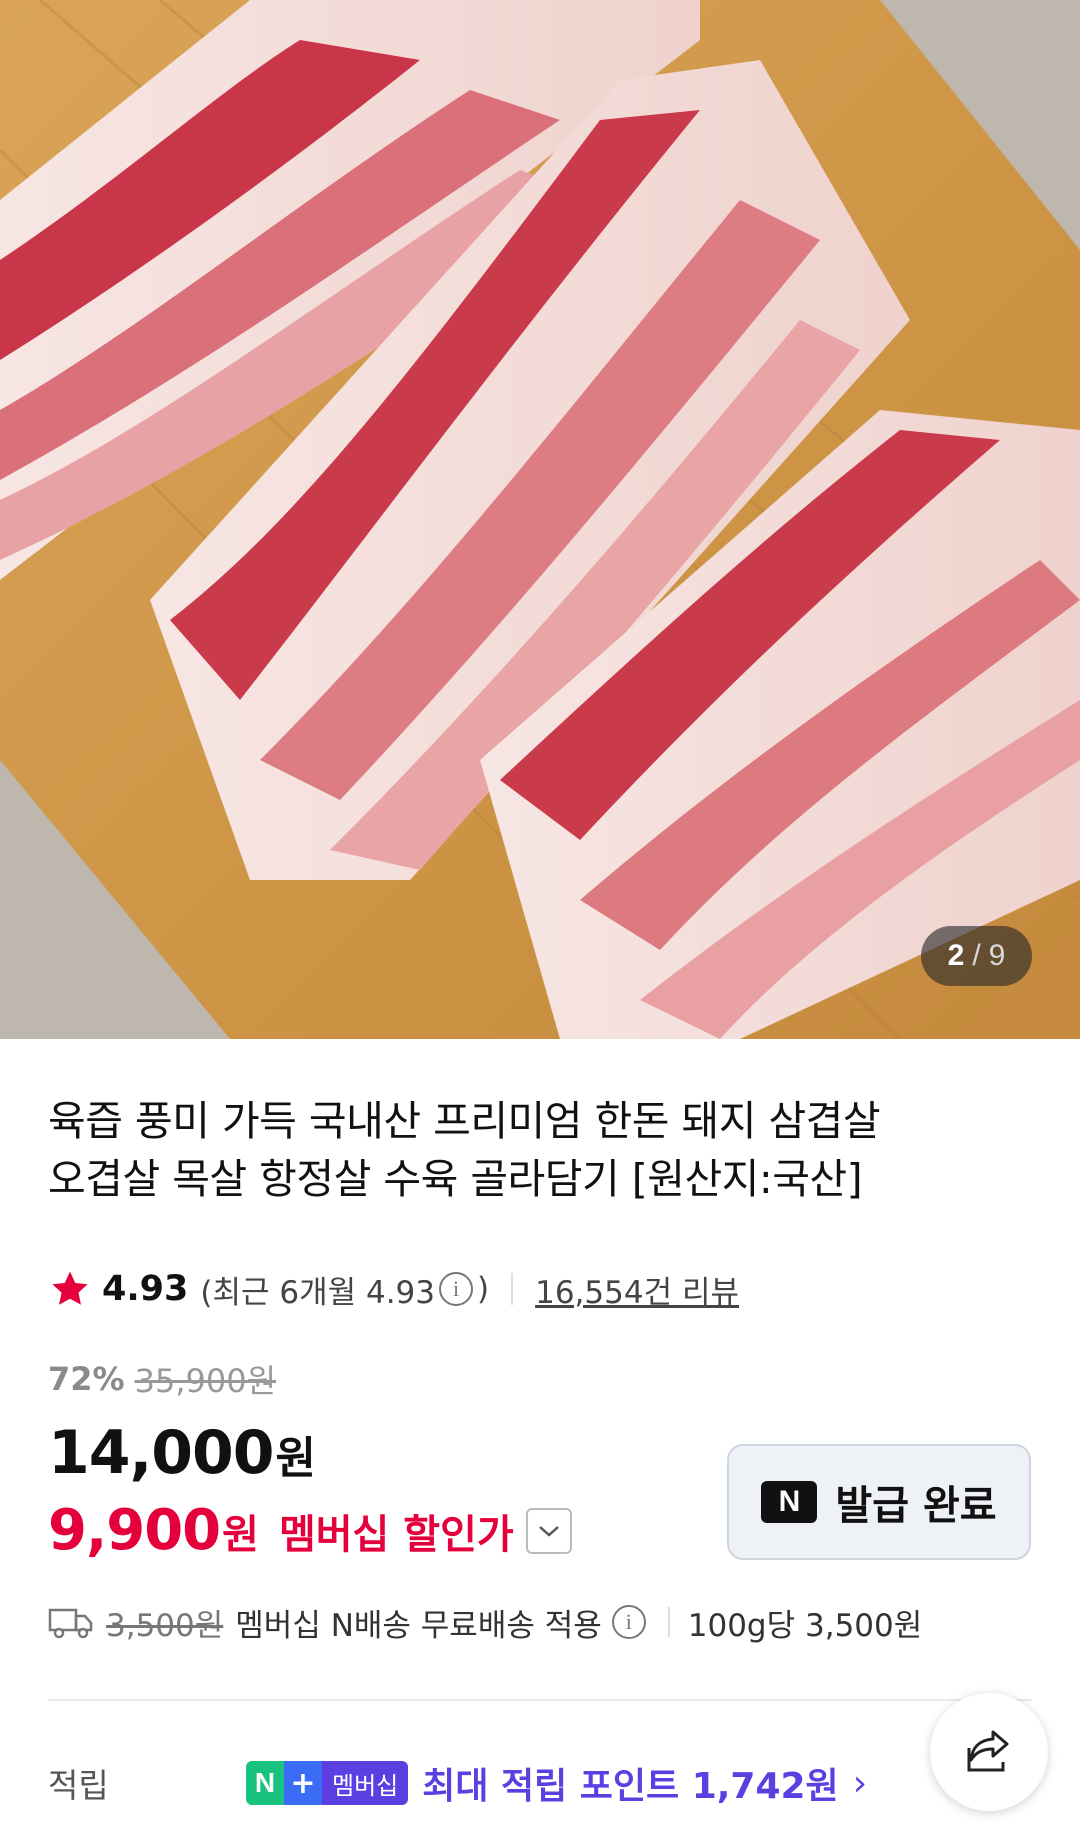 The width and height of the screenshot is (1080, 1823). Describe the element at coordinates (205, 1381) in the screenshot. I see `original-price: 35,900원` at that location.